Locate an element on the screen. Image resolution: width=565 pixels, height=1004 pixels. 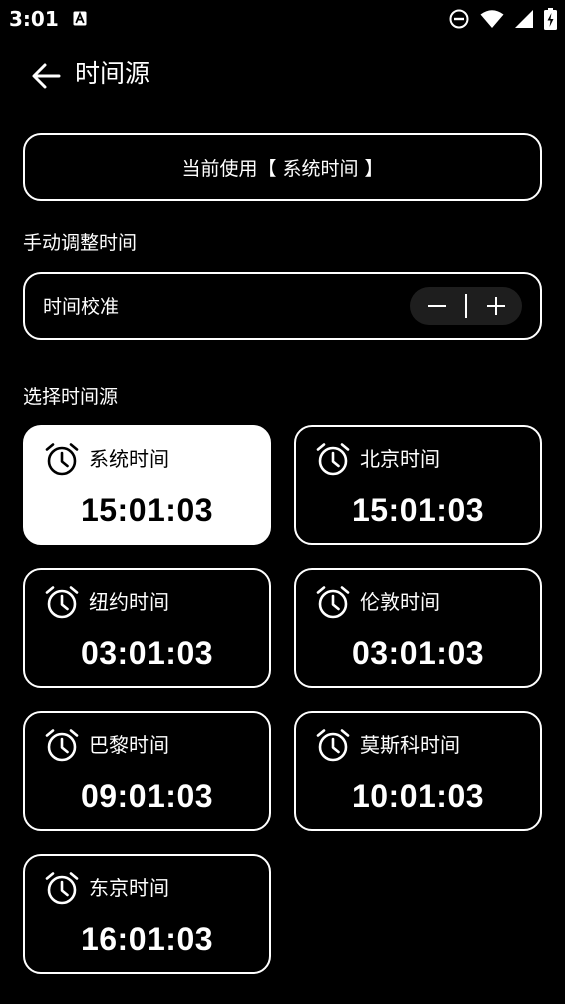
current-source-label: 当前使用【 系统时间 】 is located at coordinates (282, 168).